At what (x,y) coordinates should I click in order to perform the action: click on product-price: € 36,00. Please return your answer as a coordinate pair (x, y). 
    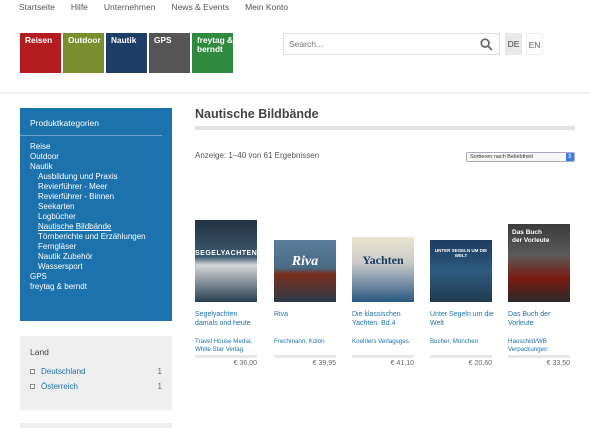
    Looking at the image, I should click on (245, 363).